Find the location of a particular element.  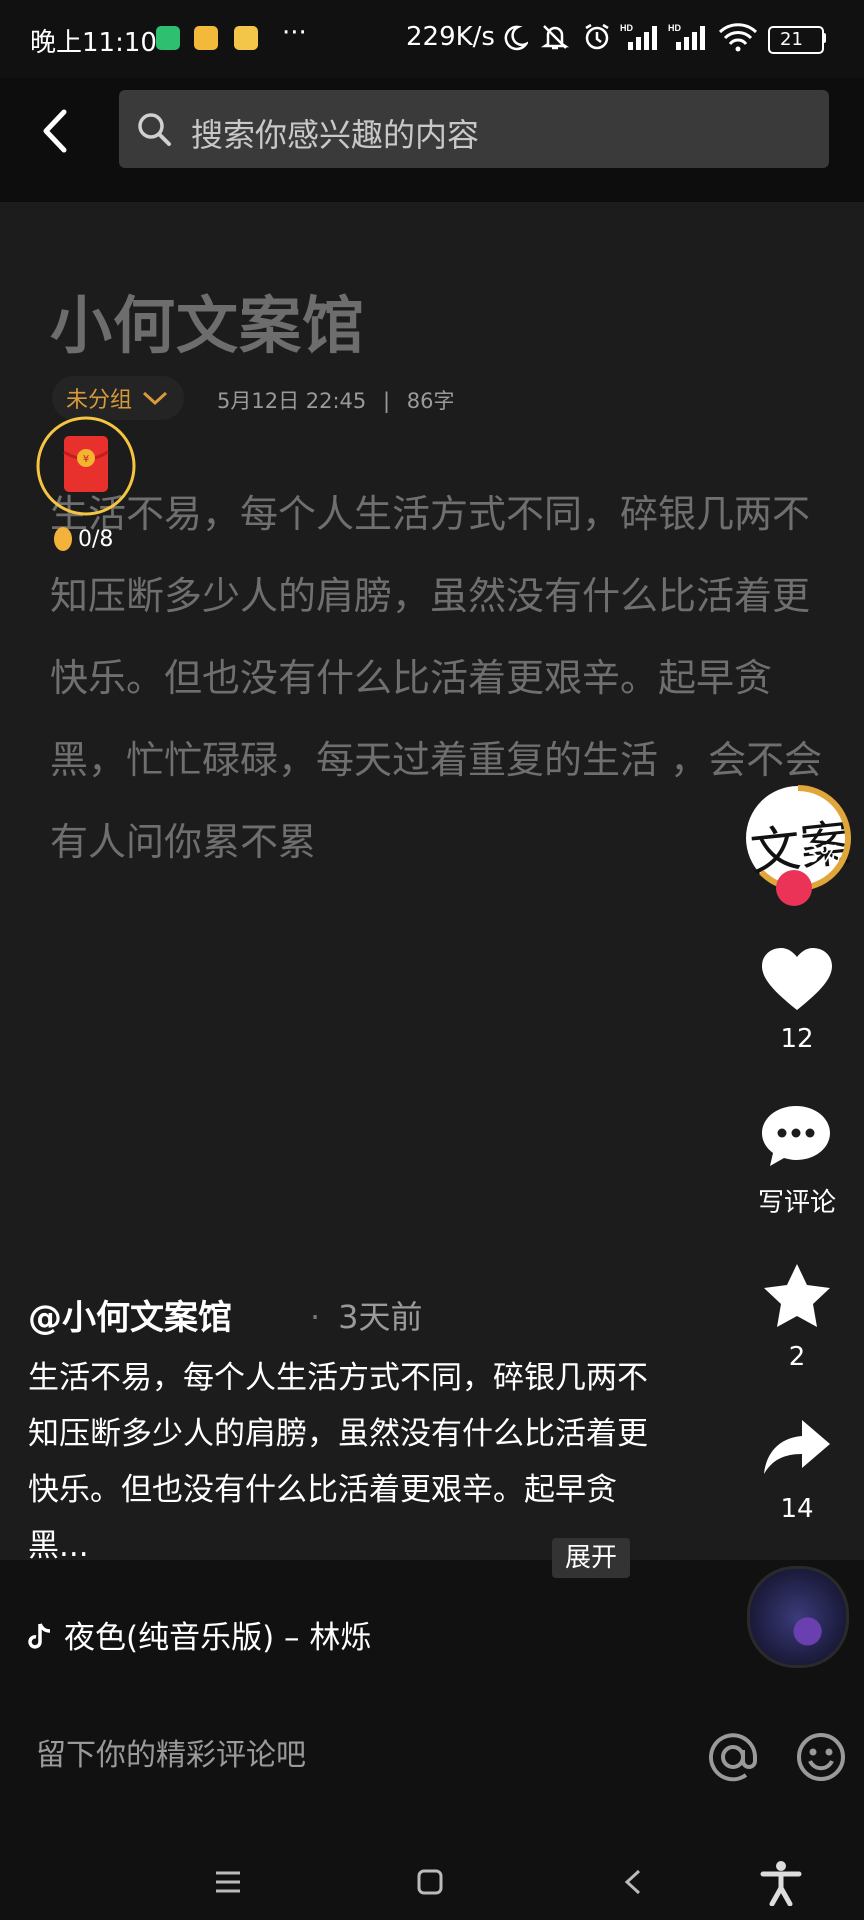

battery-cap is located at coordinates (824, 38).